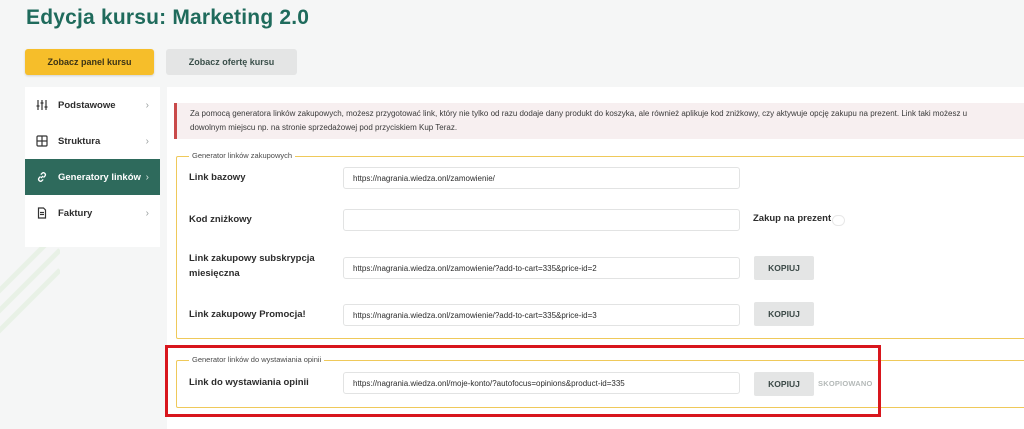 The image size is (1024, 429). What do you see at coordinates (89, 62) in the screenshot?
I see `view-course-panel-button: Zobacz panel kursu` at bounding box center [89, 62].